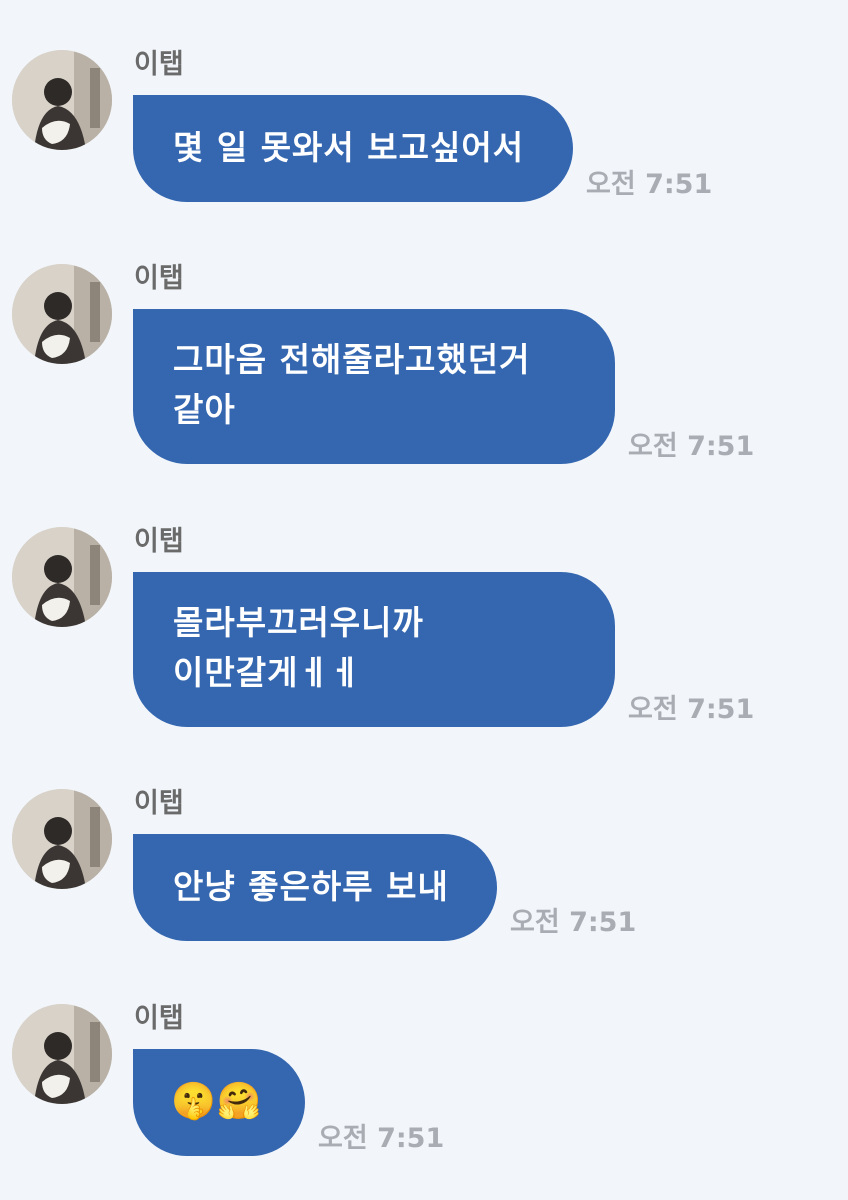 Image resolution: width=848 pixels, height=1200 pixels. Describe the element at coordinates (353, 148) in the screenshot. I see `message-bubble: 몇 일 못와서 보고싶어서` at that location.